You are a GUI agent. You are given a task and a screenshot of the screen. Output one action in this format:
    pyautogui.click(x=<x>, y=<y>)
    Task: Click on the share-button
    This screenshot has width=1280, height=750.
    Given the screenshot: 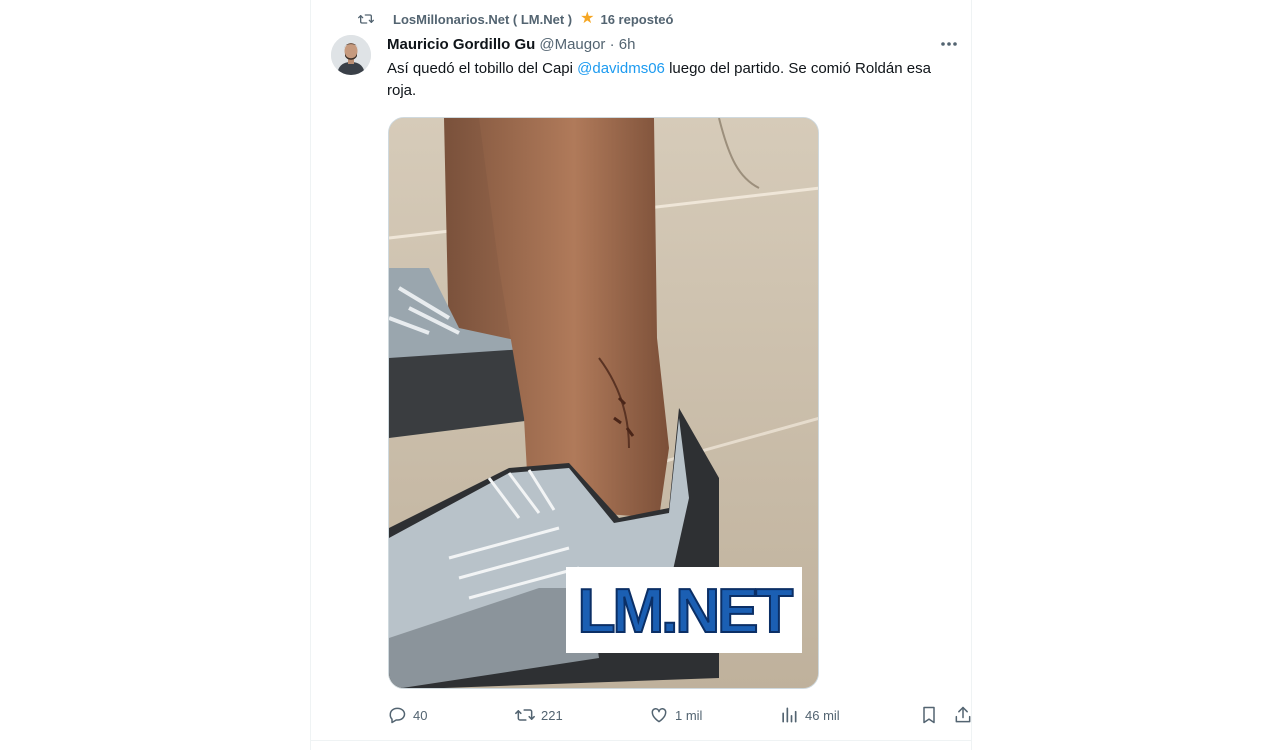 What is the action you would take?
    pyautogui.click(x=963, y=715)
    